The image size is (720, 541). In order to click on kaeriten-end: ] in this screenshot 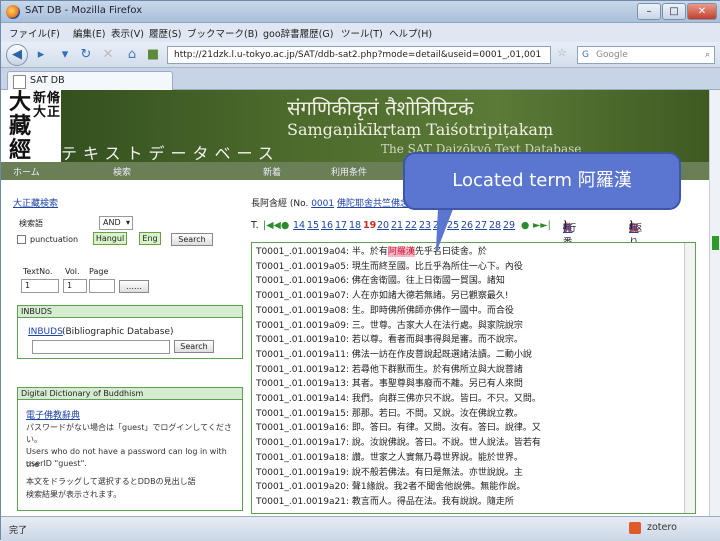, I will do `click(631, 225)`.